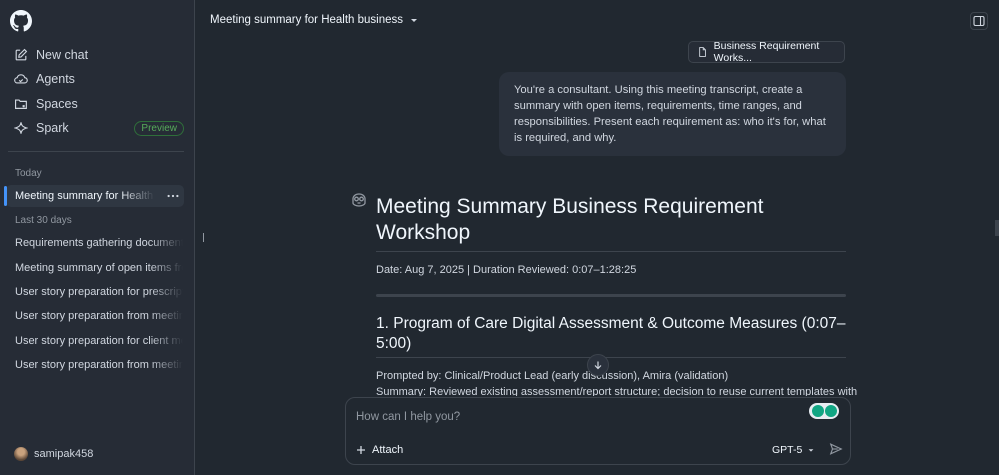  I want to click on toggle-panel-button, so click(979, 21).